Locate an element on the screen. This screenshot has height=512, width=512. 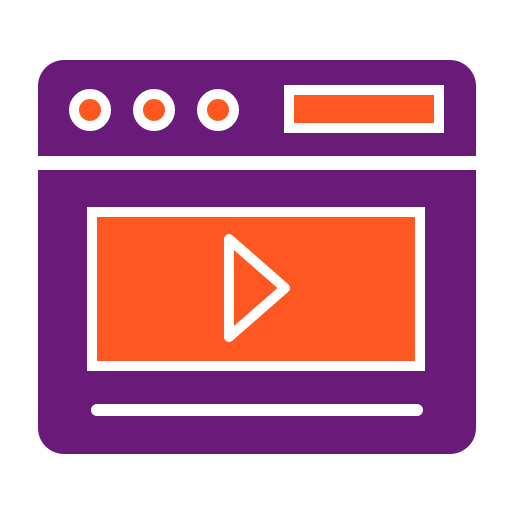
window-controls is located at coordinates (154, 110).